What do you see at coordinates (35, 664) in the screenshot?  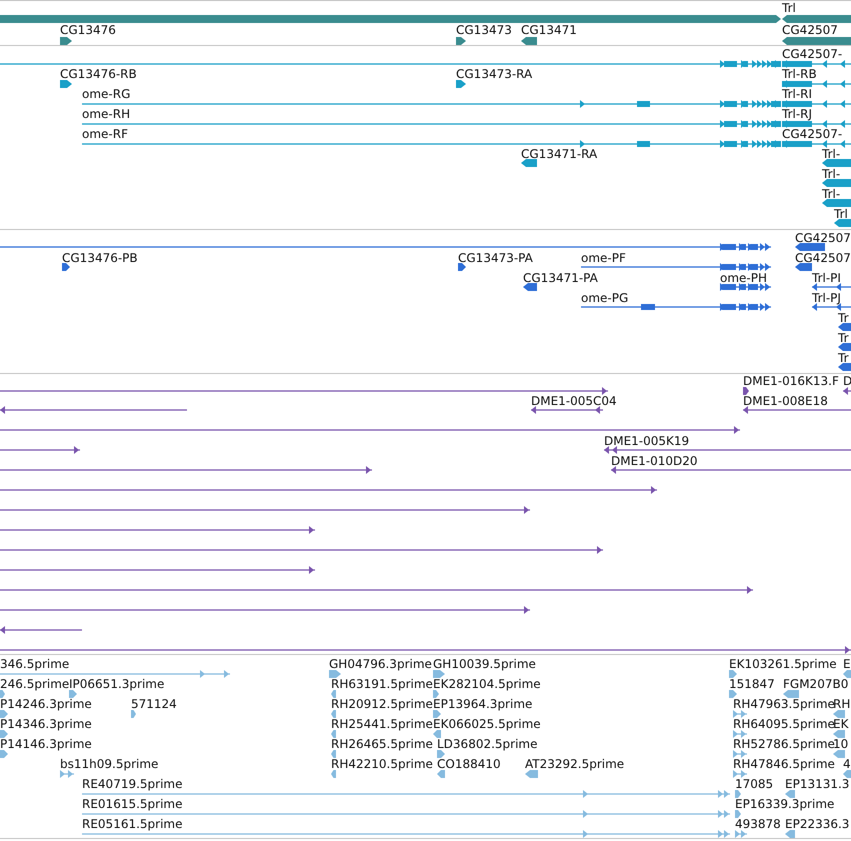 I see `feature-label: 346.5prime` at bounding box center [35, 664].